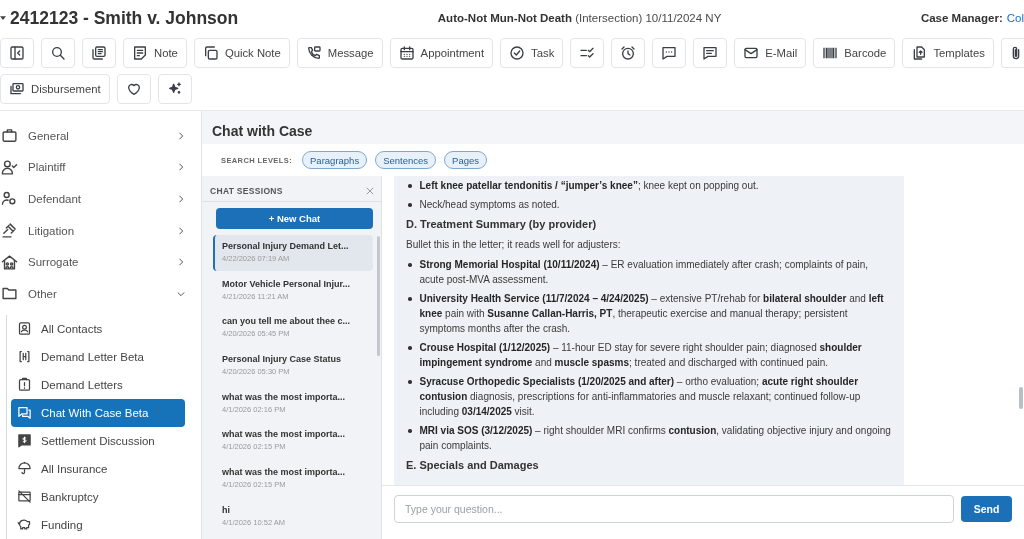 This screenshot has width=1024, height=539. What do you see at coordinates (465, 160) in the screenshot?
I see `search-level-chip: Pages` at bounding box center [465, 160].